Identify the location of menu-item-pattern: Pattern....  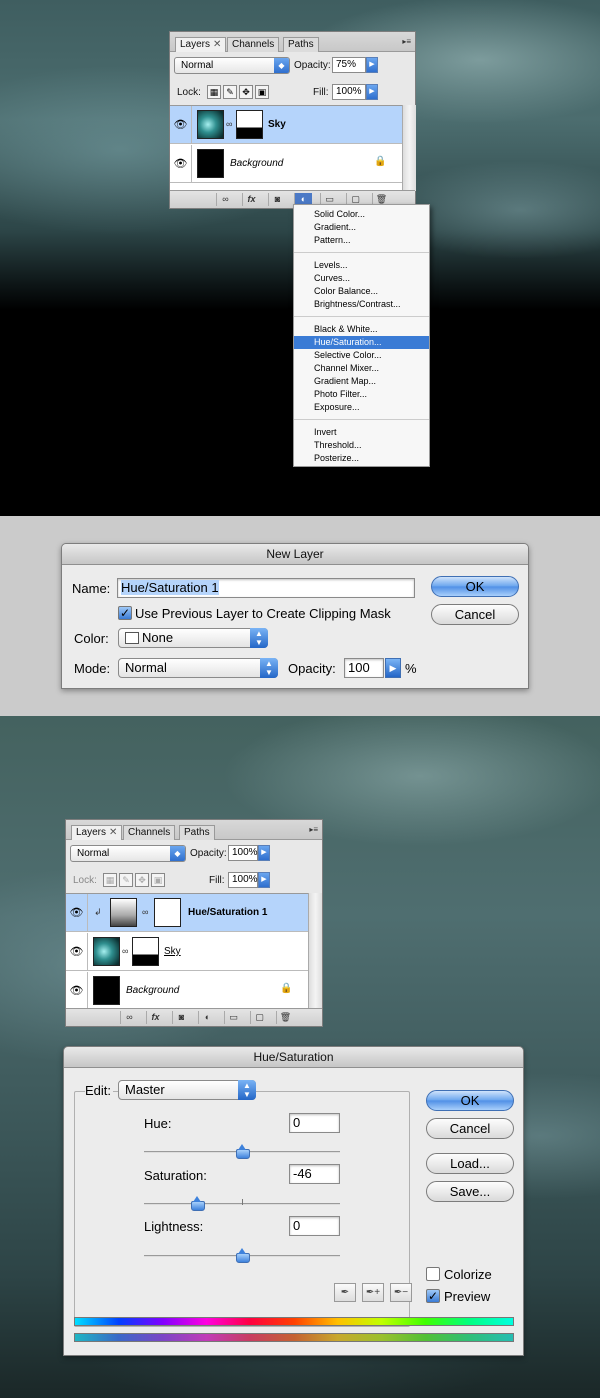
(361, 240).